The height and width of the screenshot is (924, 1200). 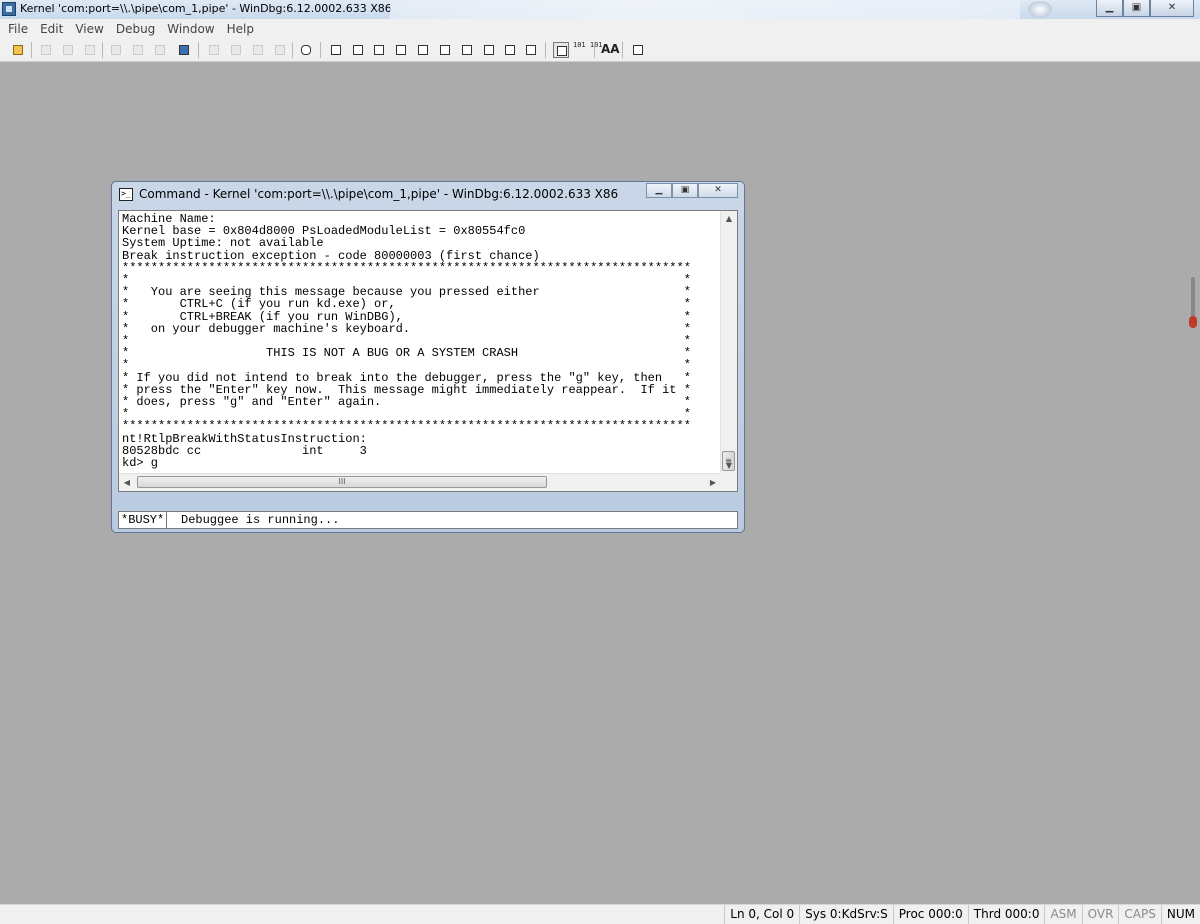 What do you see at coordinates (1193, 322) in the screenshot?
I see `slider-knob` at bounding box center [1193, 322].